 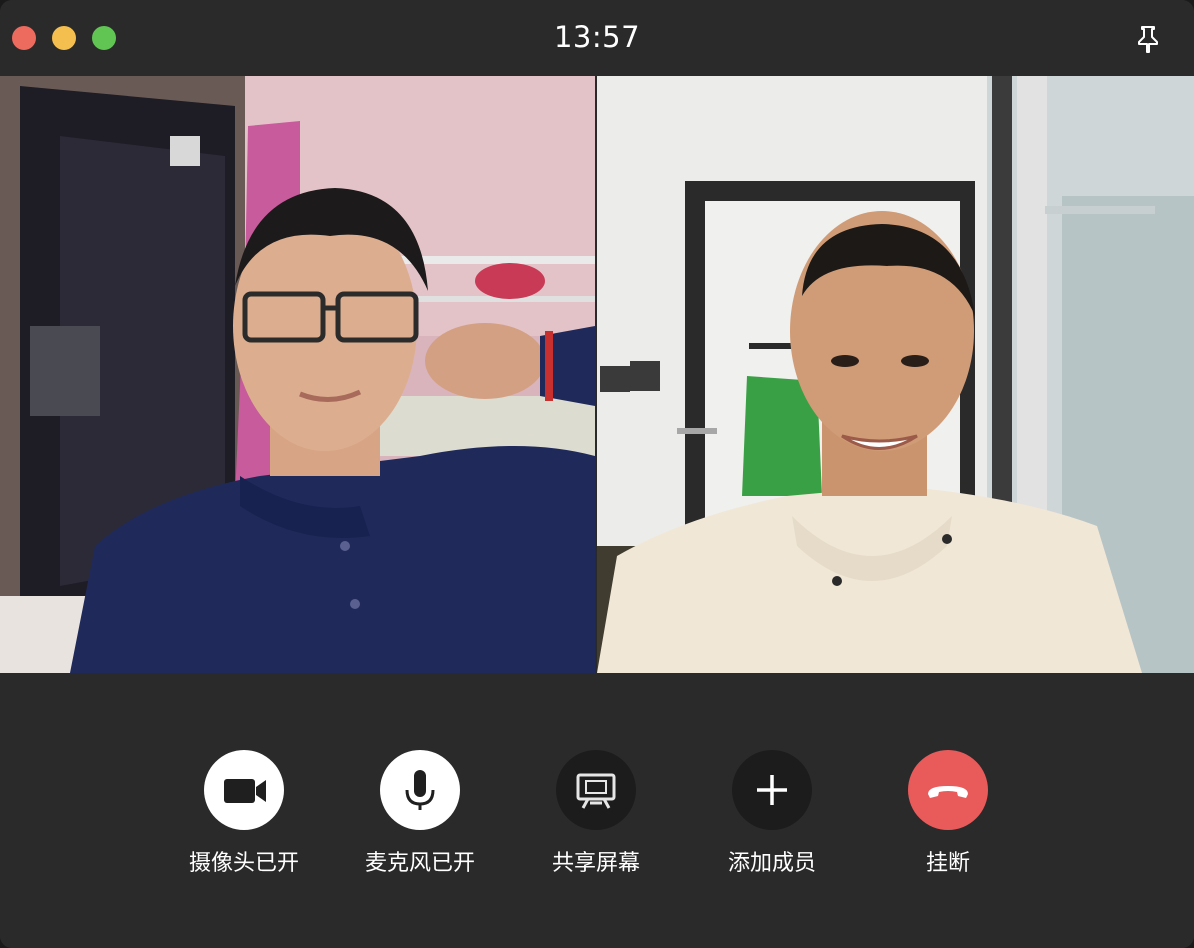 What do you see at coordinates (595, 863) in the screenshot?
I see `share-screen-label: 共享屏幕` at bounding box center [595, 863].